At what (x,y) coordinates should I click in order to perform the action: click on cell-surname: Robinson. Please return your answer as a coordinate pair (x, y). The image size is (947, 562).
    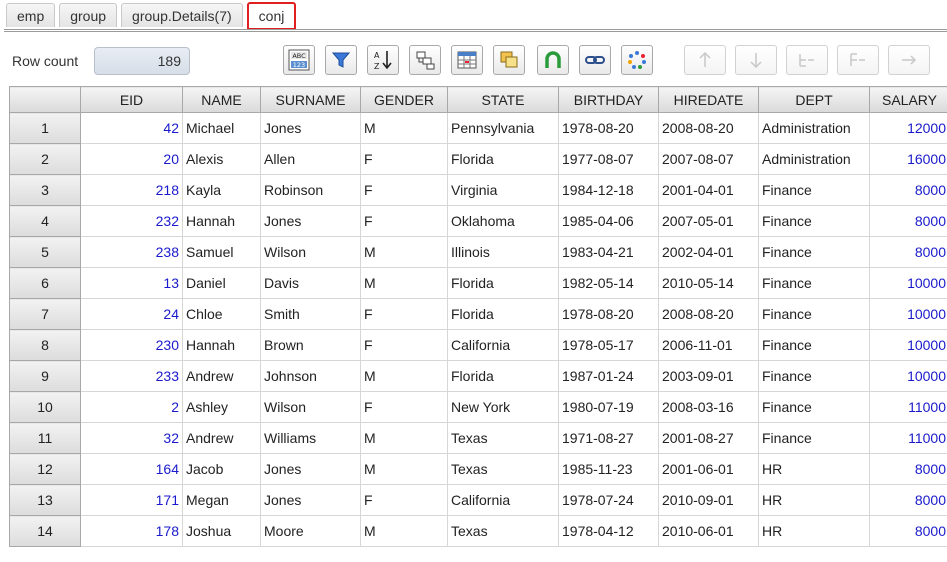
    Looking at the image, I should click on (310, 190).